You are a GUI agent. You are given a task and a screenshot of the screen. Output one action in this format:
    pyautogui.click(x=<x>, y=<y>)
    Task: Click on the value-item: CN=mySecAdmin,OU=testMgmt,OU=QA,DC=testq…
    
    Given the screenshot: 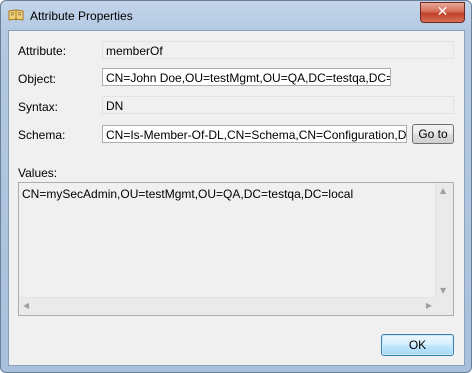 What is the action you would take?
    pyautogui.click(x=187, y=194)
    